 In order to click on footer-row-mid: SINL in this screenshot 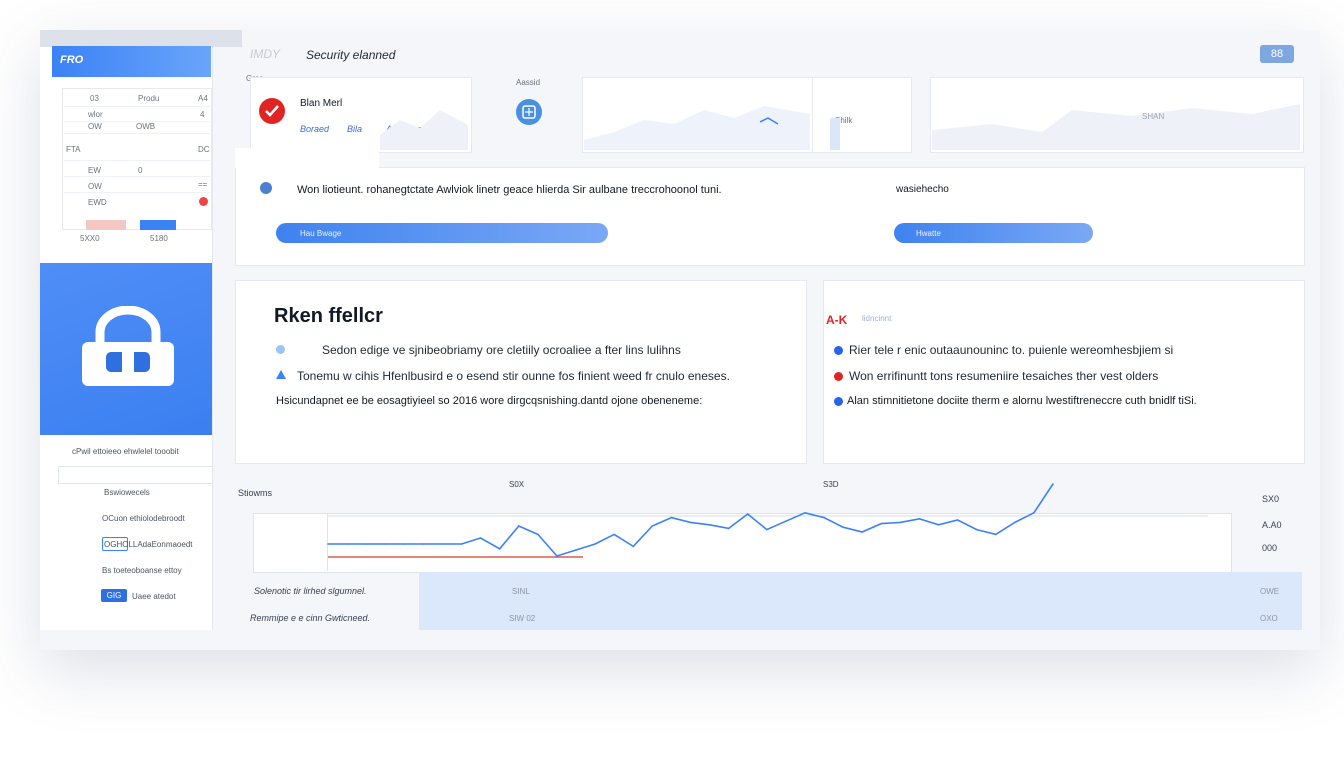, I will do `click(521, 591)`.